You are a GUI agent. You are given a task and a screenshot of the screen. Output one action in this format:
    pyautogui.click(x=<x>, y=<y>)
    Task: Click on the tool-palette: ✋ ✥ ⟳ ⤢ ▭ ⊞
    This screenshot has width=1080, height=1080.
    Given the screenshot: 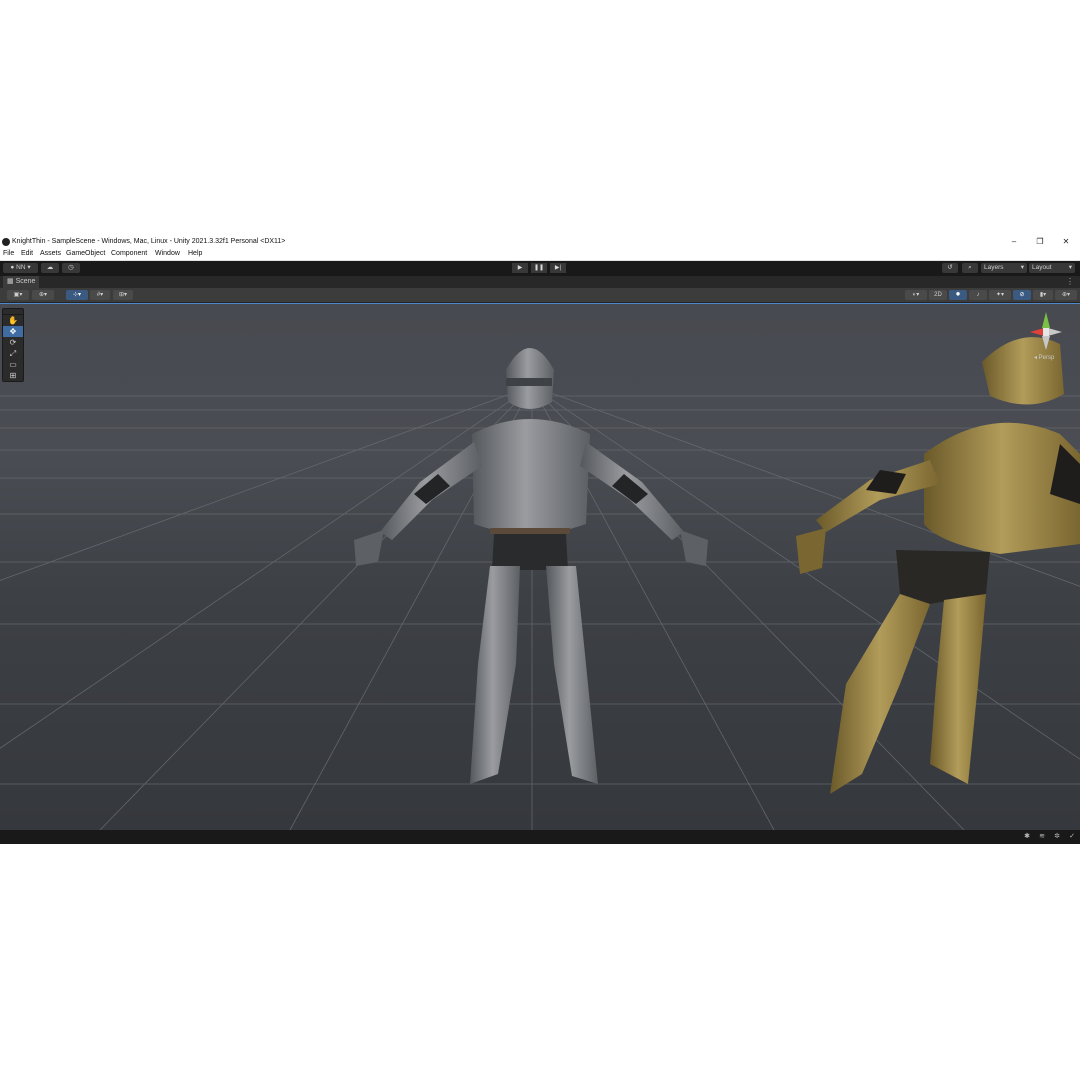 What is the action you would take?
    pyautogui.click(x=13, y=345)
    